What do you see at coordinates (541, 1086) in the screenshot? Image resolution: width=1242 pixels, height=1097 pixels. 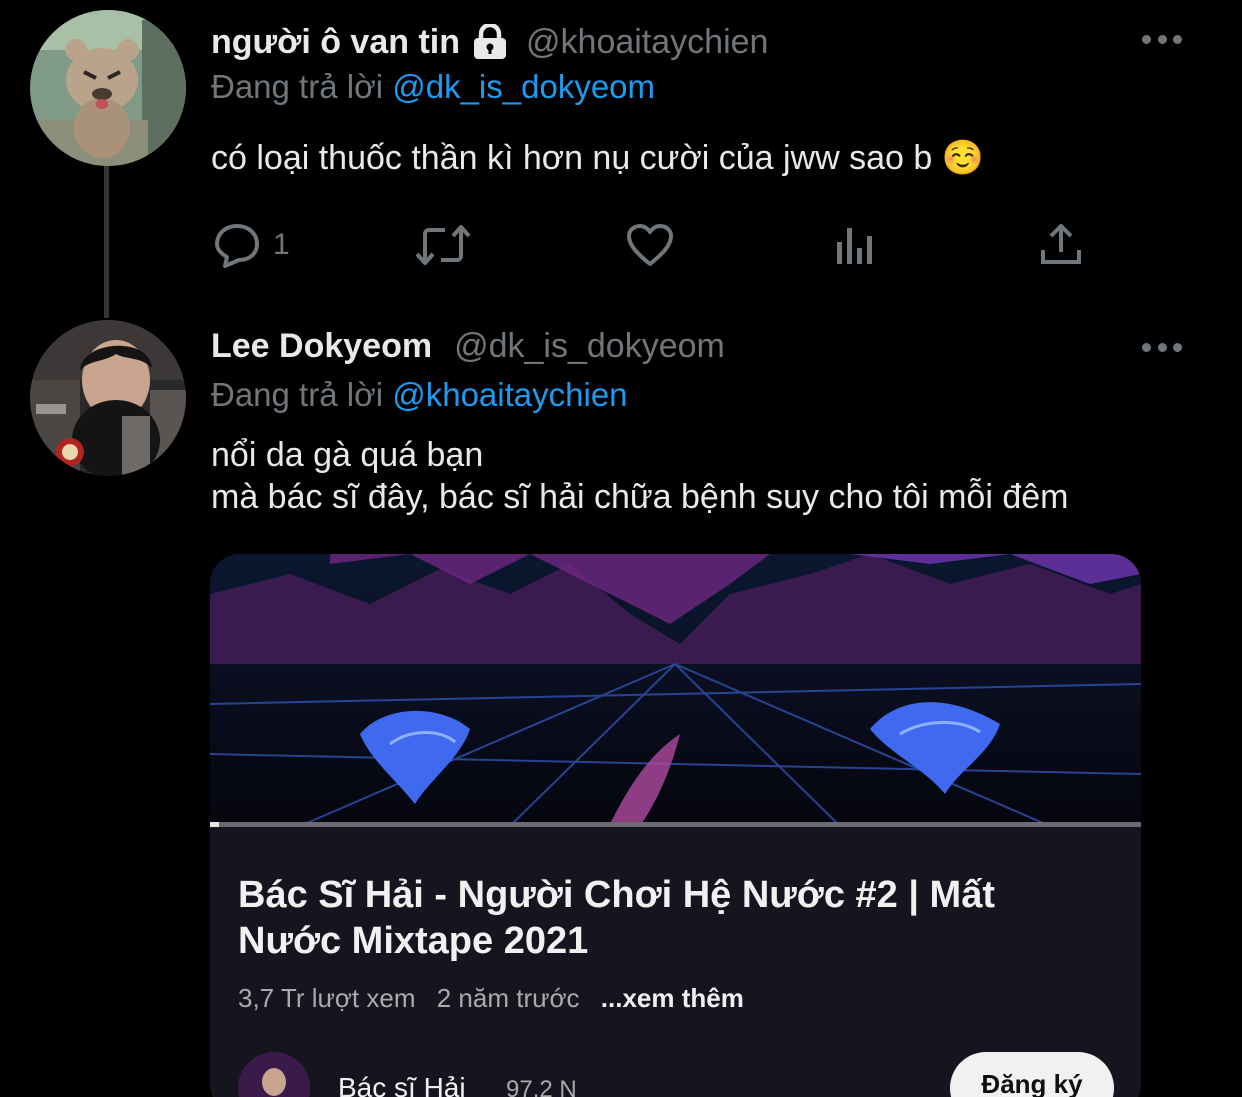 I see `subscriber-count: 97,2 N` at bounding box center [541, 1086].